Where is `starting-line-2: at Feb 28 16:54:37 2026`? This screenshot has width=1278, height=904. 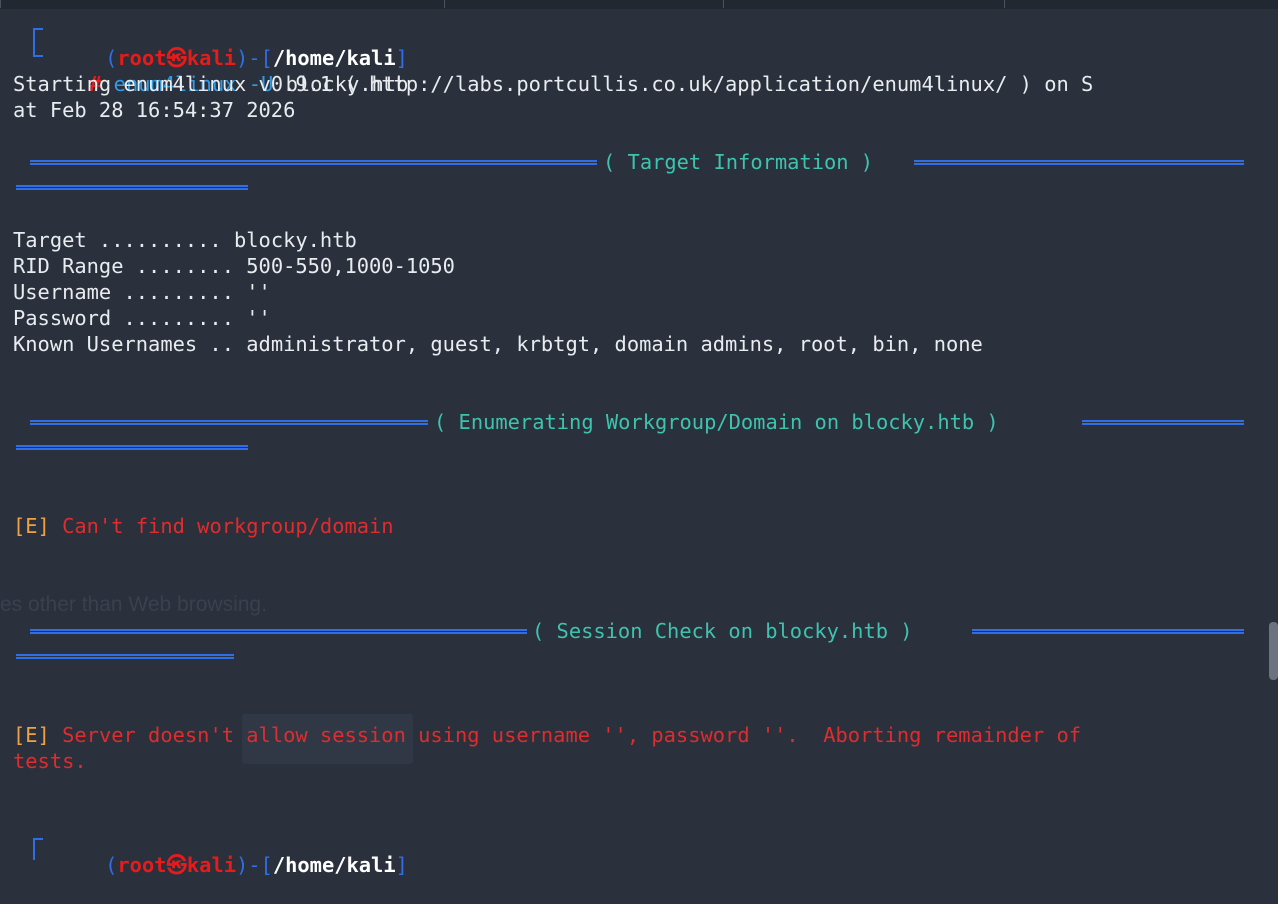 starting-line-2: at Feb 28 16:54:37 2026 is located at coordinates (154, 110).